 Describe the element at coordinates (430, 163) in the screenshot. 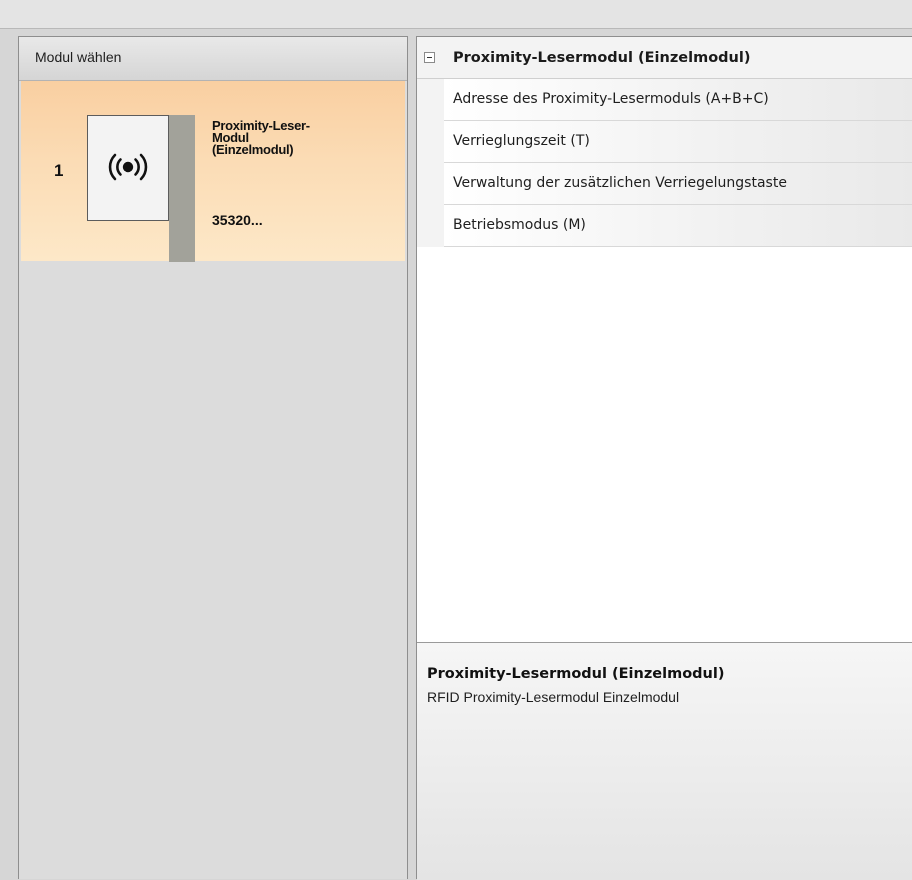

I see `property-gutter` at that location.